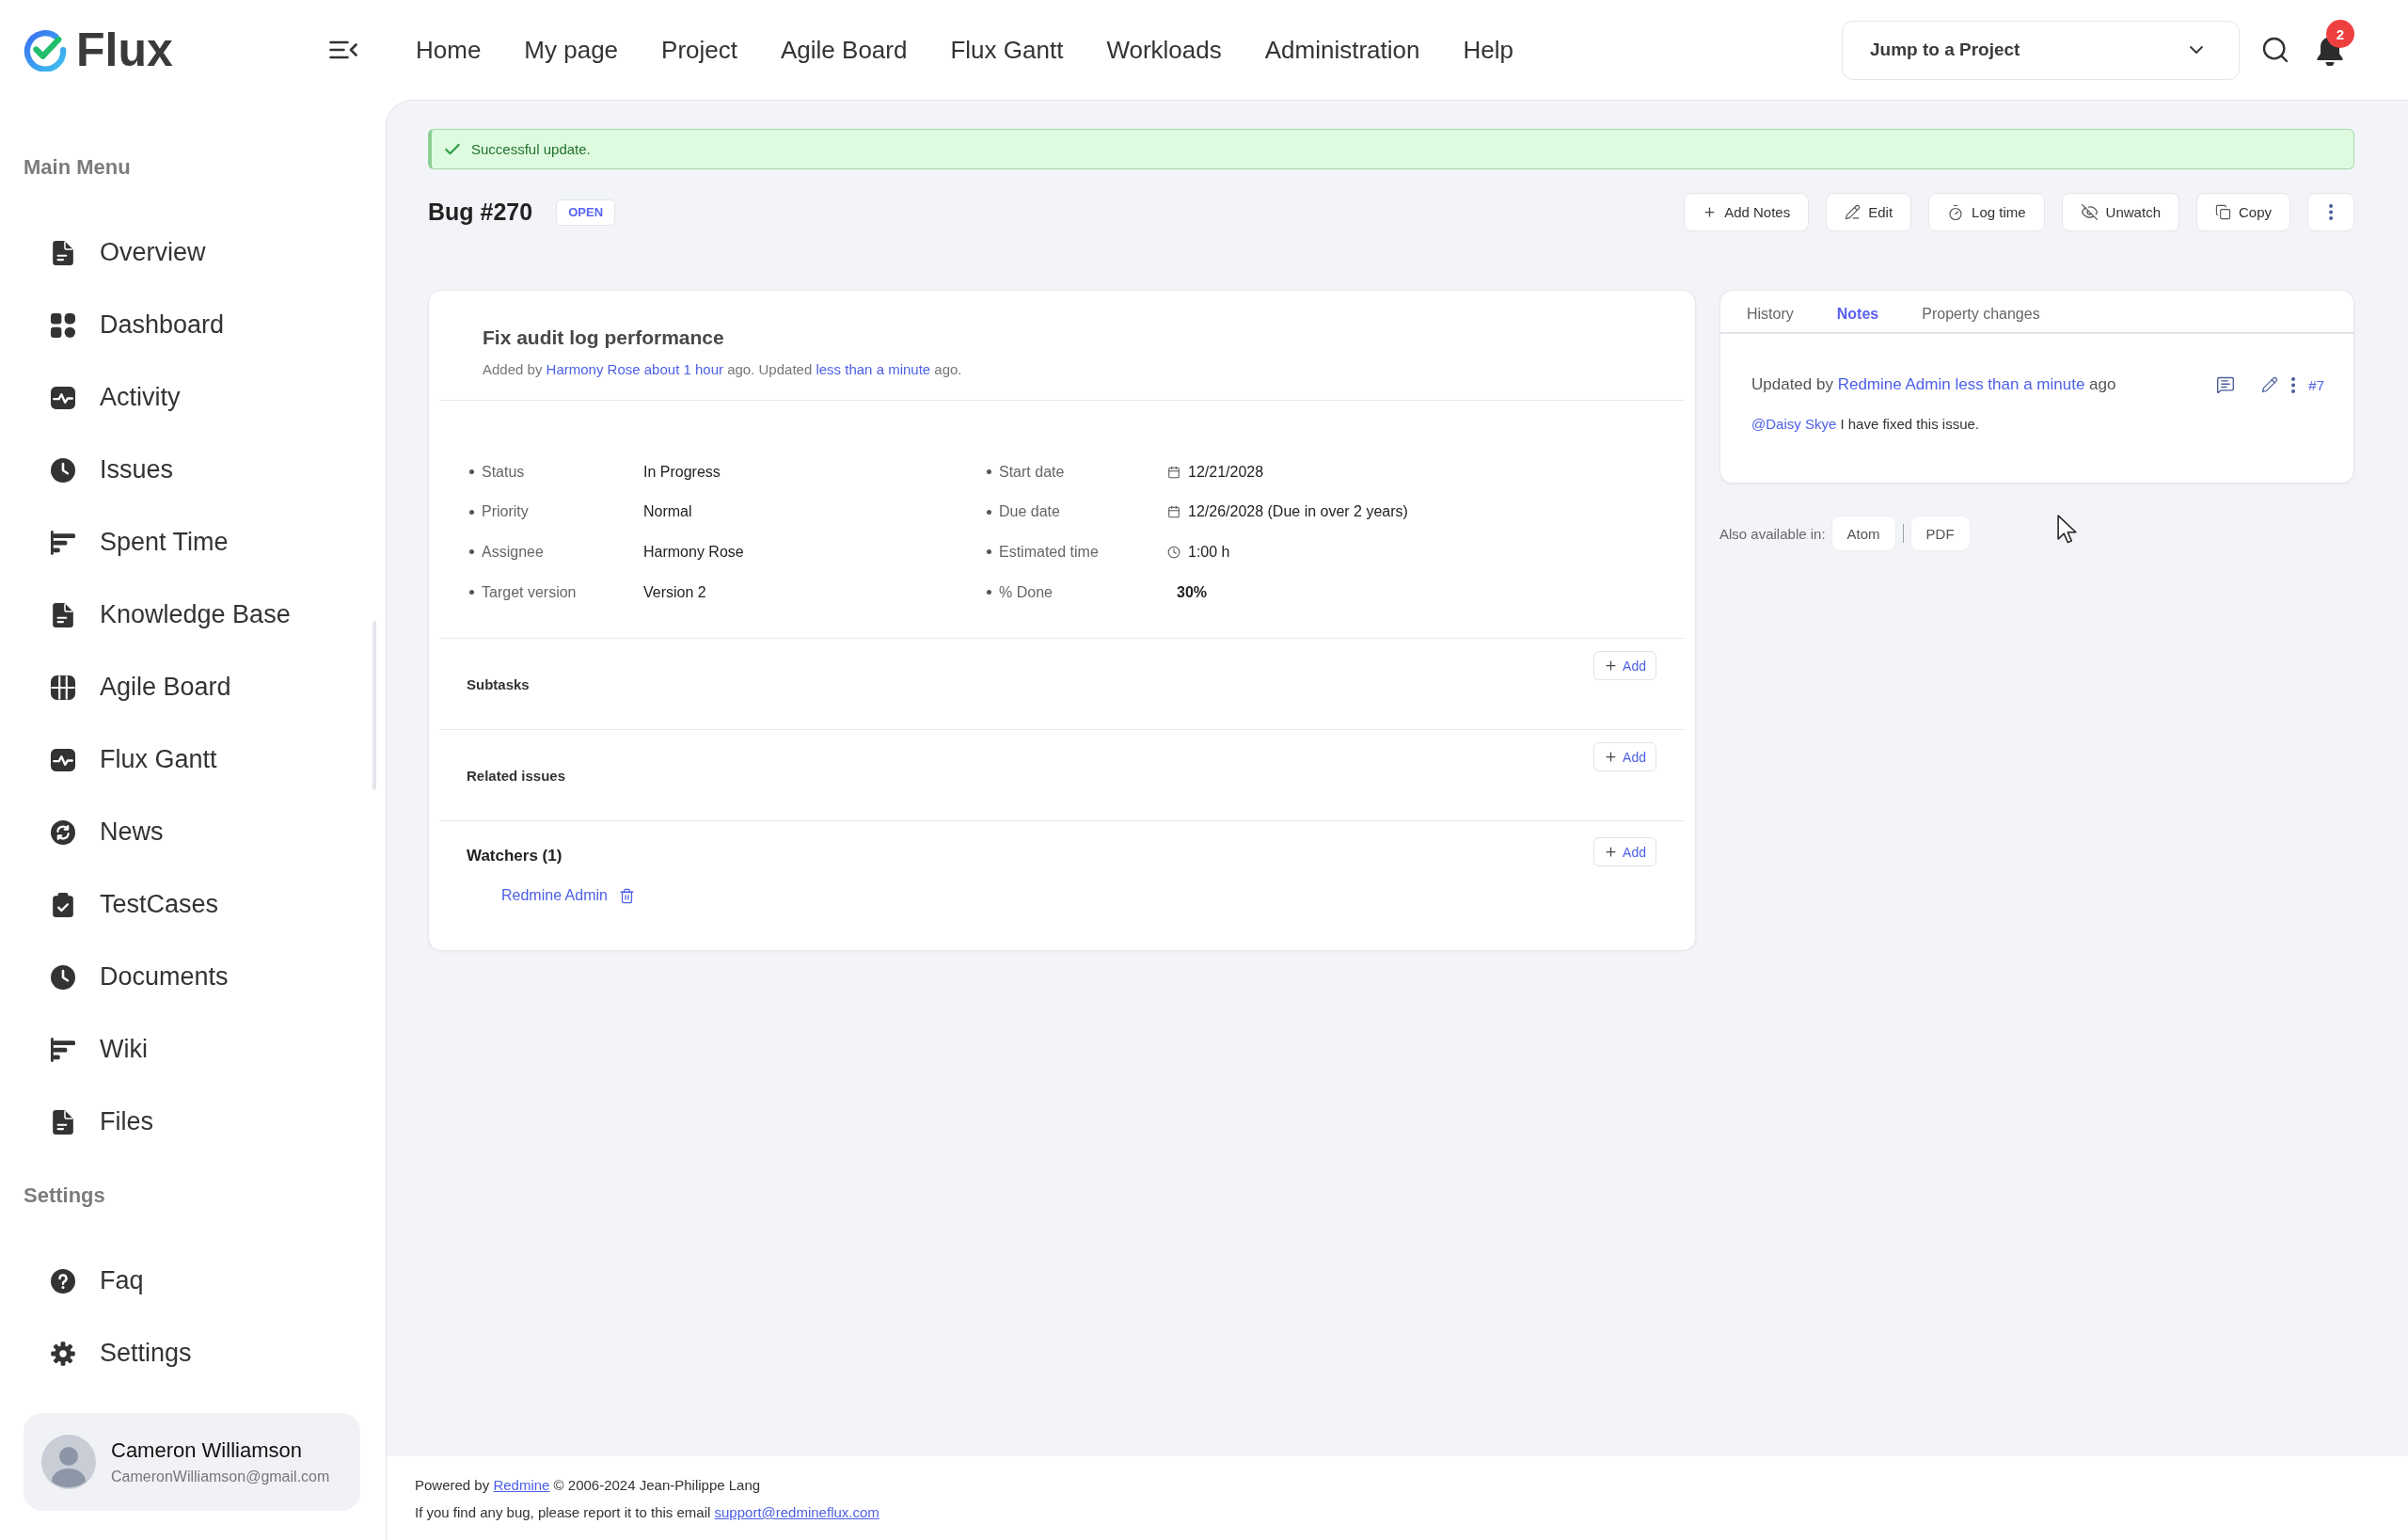 This screenshot has height=1540, width=2408. What do you see at coordinates (1940, 534) in the screenshot?
I see `export-link: PDF` at bounding box center [1940, 534].